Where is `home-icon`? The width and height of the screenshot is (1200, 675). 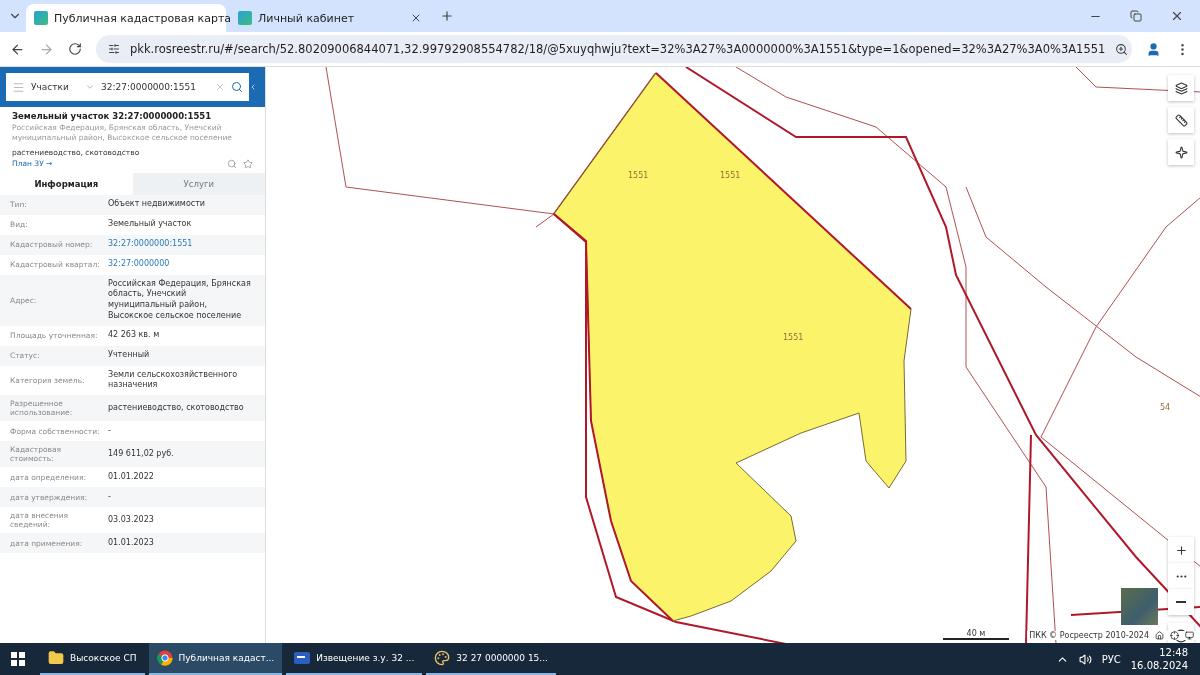
home-icon is located at coordinates (1159, 635).